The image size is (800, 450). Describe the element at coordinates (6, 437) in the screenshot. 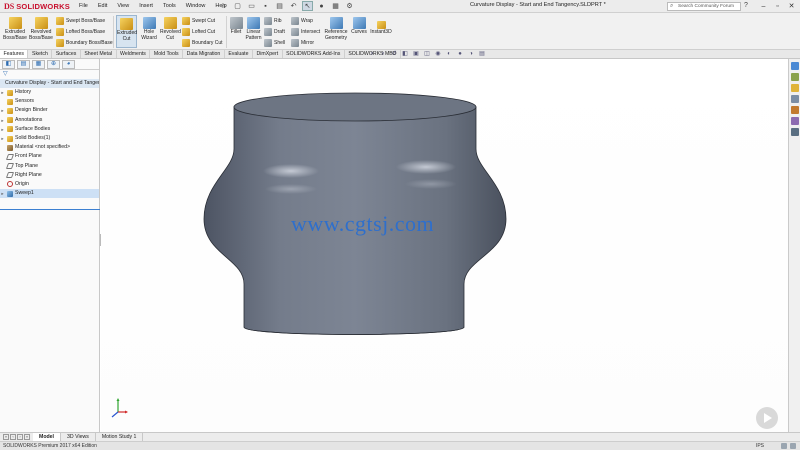

I see `first-tab-icon: «` at that location.